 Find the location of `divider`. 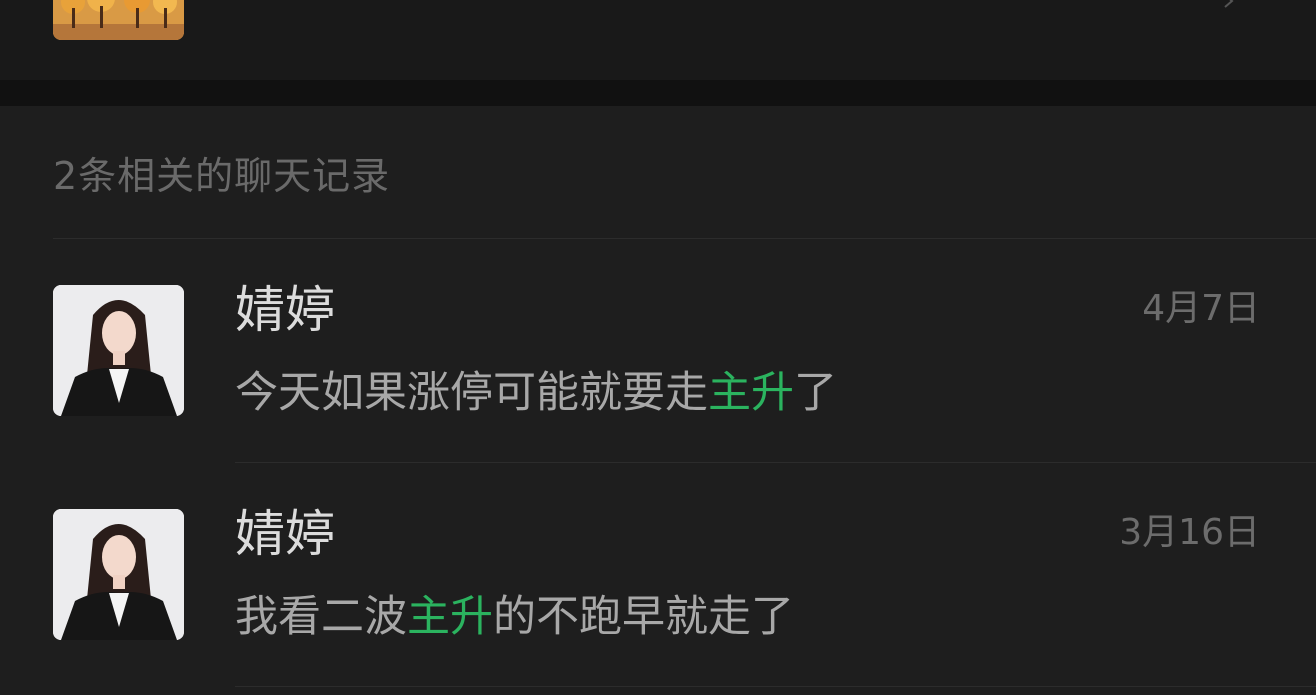

divider is located at coordinates (775, 686).